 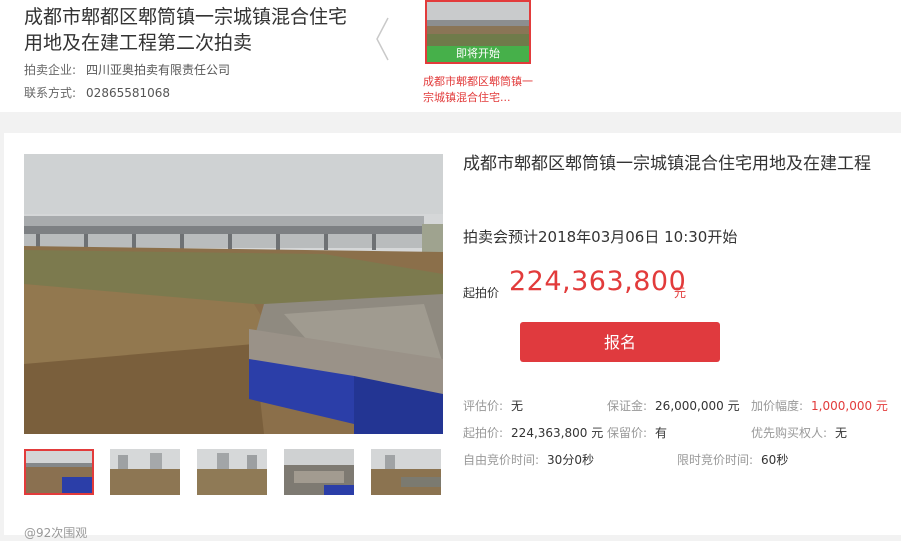 I want to click on free-bid-info: 自由竞价时间: 30分0秒, so click(x=528, y=459).